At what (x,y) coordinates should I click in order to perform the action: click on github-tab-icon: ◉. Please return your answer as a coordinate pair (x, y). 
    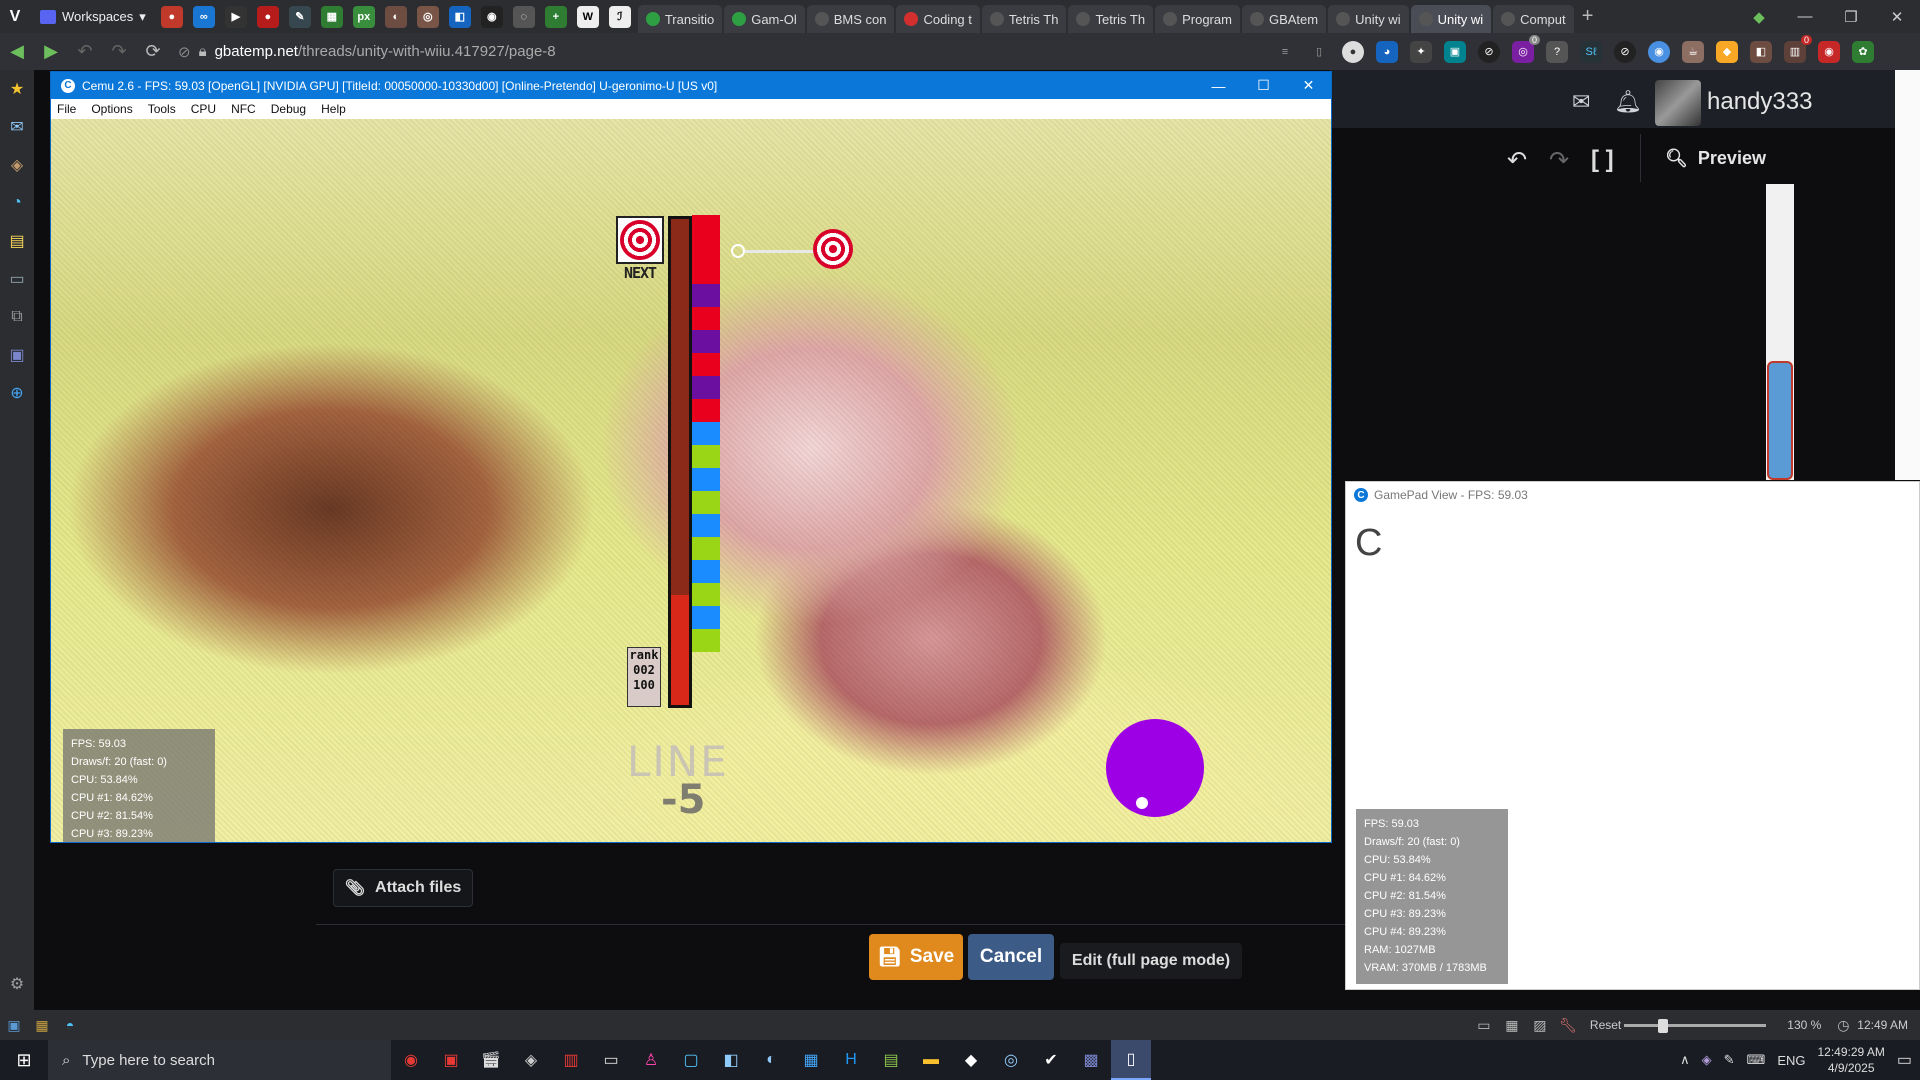
    Looking at the image, I should click on (491, 16).